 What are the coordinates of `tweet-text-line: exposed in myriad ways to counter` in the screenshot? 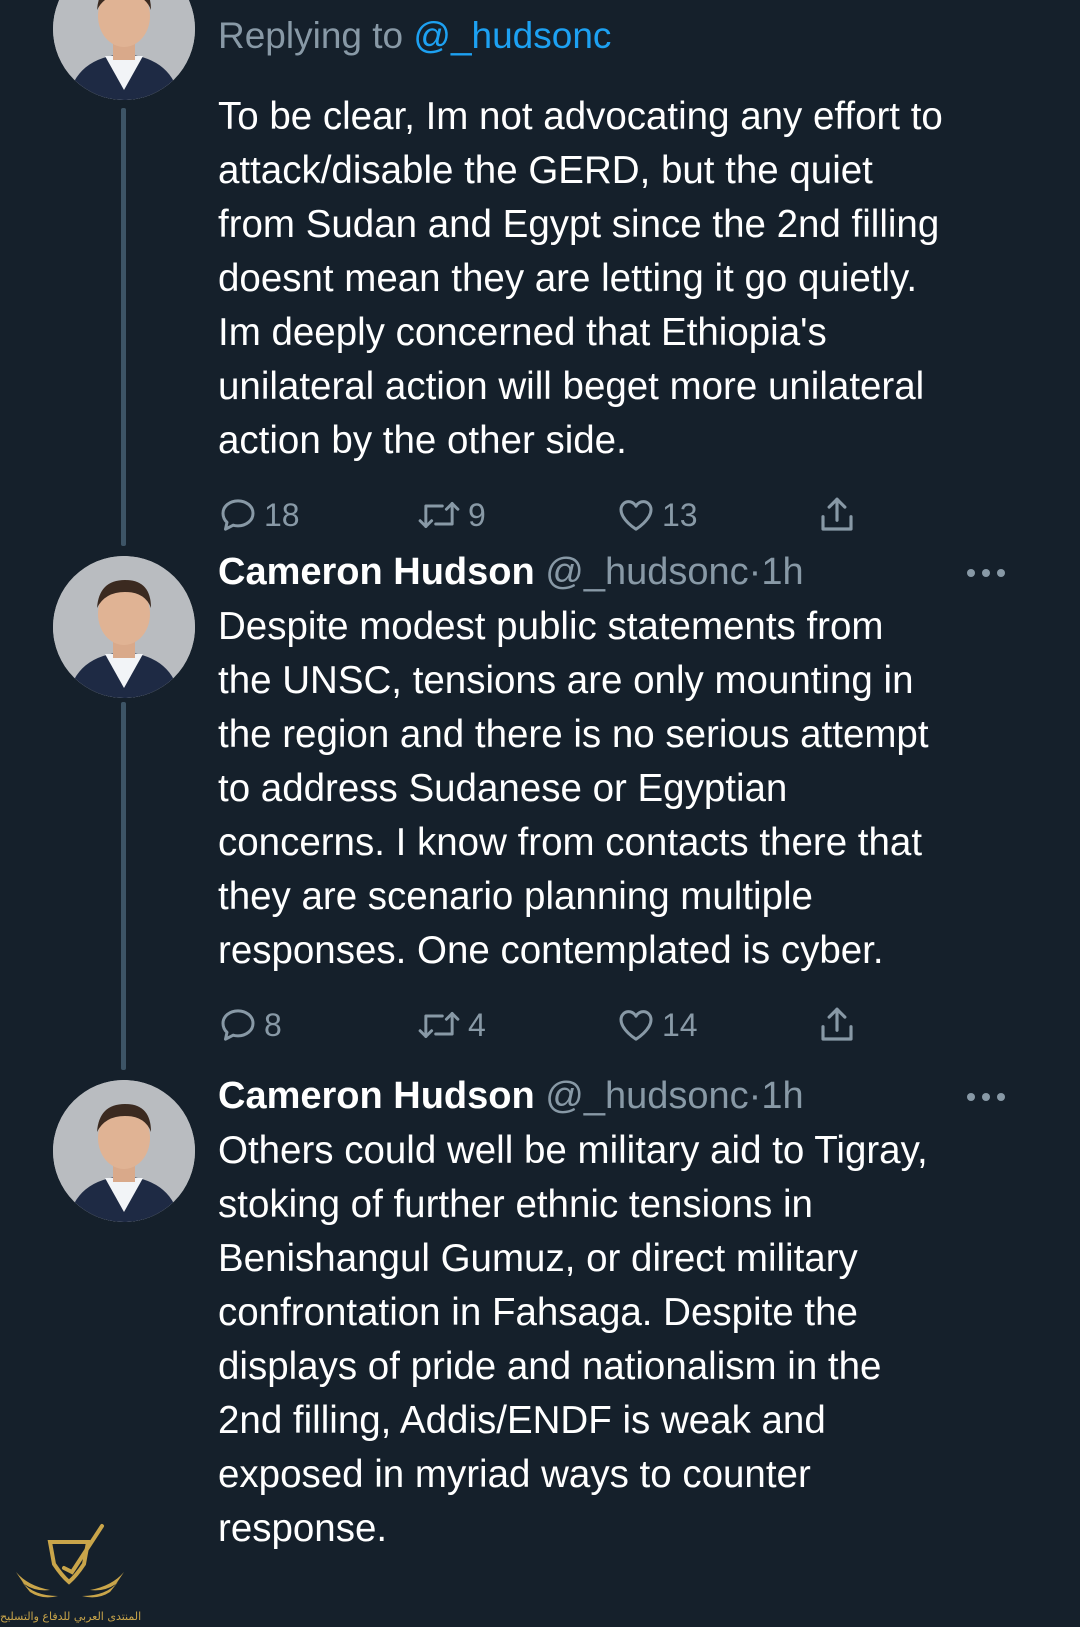 It's located at (514, 1474).